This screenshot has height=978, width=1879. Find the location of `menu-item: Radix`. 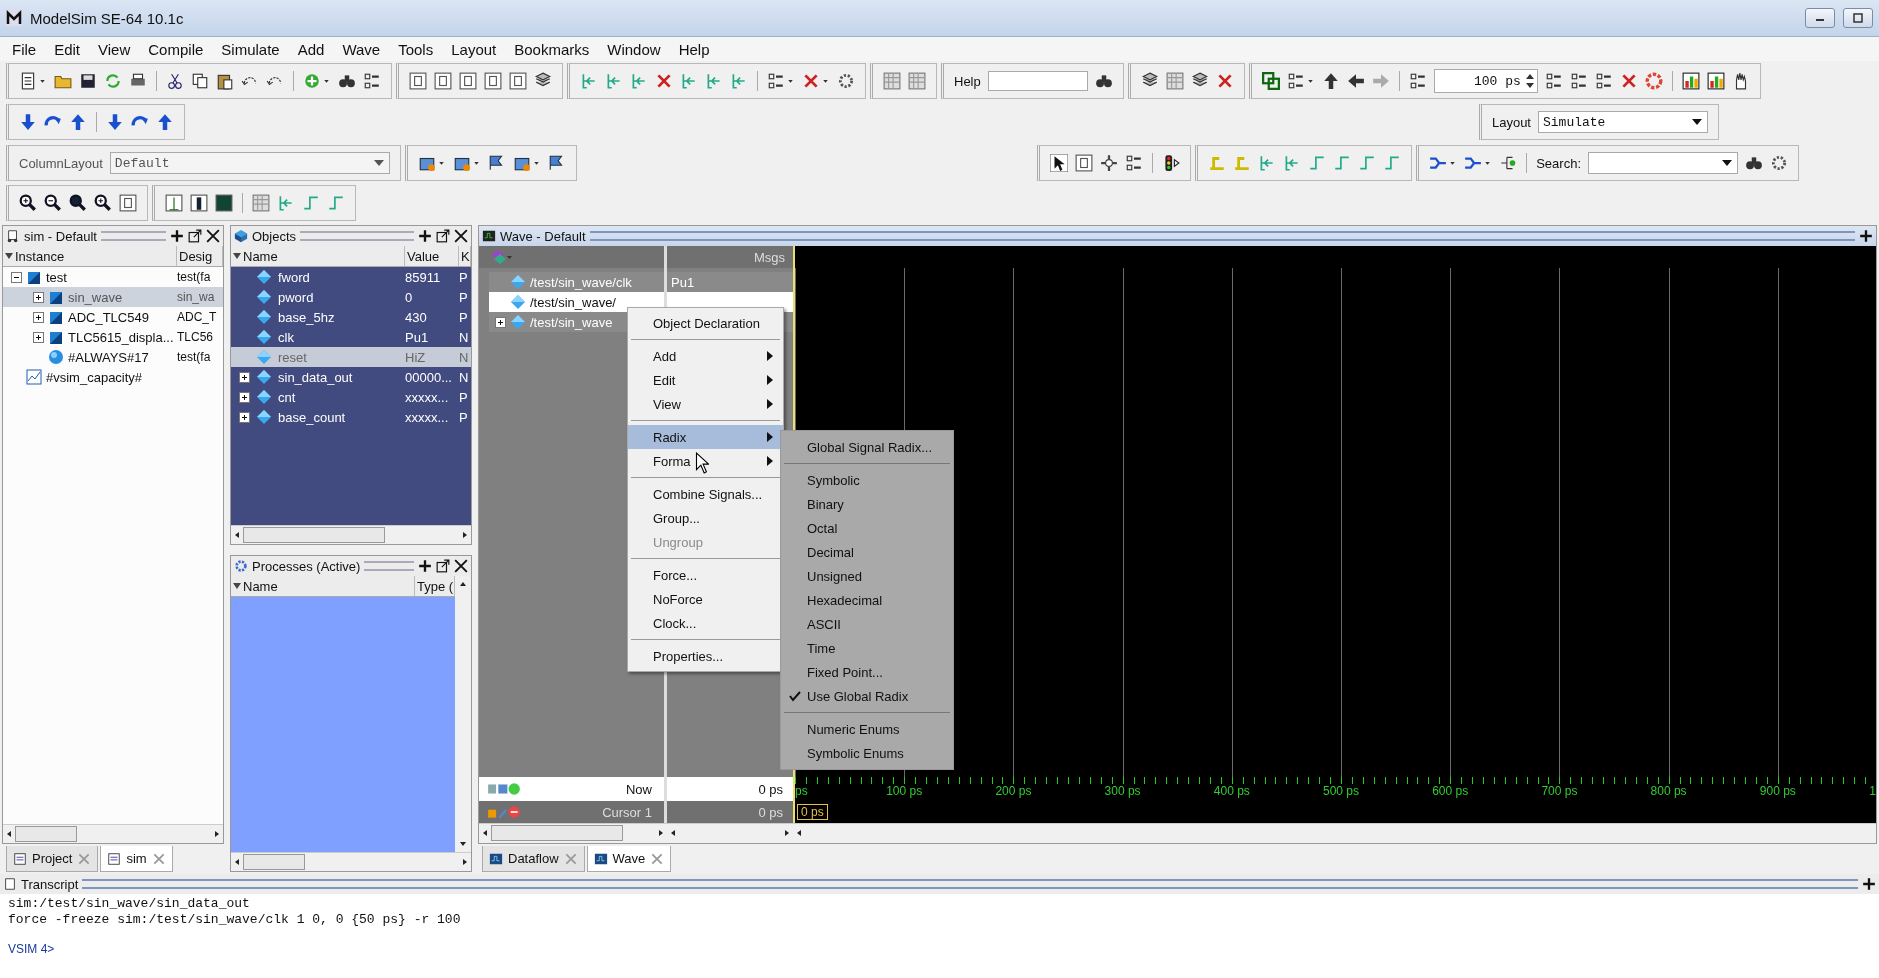

menu-item: Radix is located at coordinates (705, 437).